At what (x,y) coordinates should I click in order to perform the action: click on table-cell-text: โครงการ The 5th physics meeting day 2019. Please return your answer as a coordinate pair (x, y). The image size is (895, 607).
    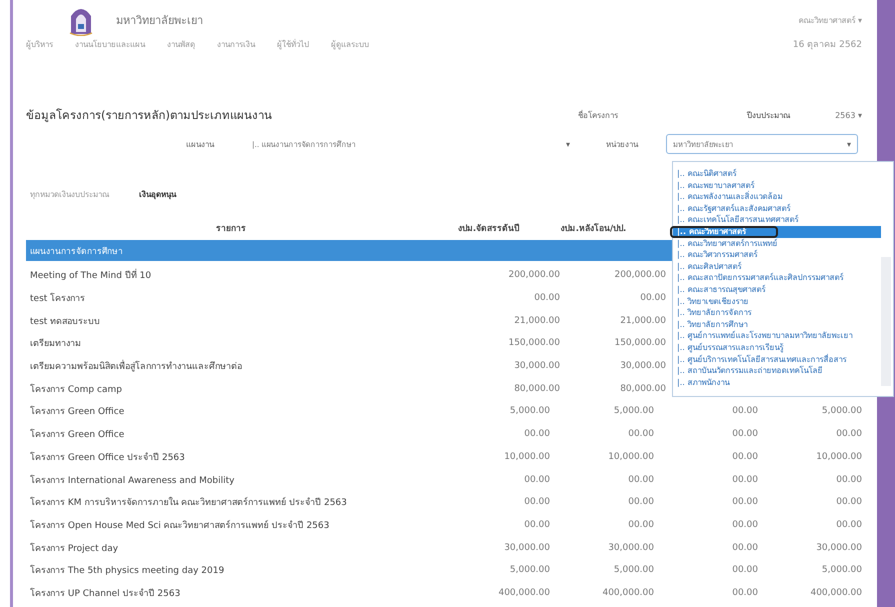
    Looking at the image, I should click on (127, 571).